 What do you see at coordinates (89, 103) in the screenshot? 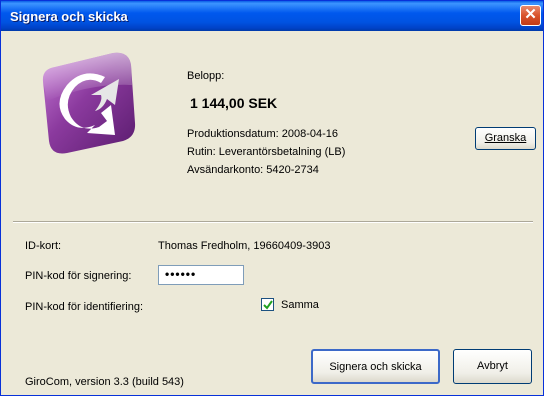
I see `girocom-logo-icon` at bounding box center [89, 103].